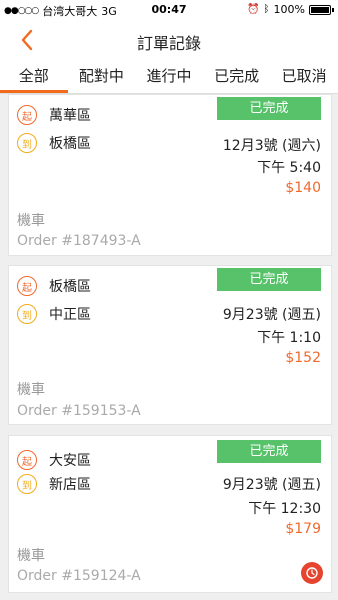 This screenshot has height=600, width=338. I want to click on tab-in-progress: 進行中, so click(169, 76).